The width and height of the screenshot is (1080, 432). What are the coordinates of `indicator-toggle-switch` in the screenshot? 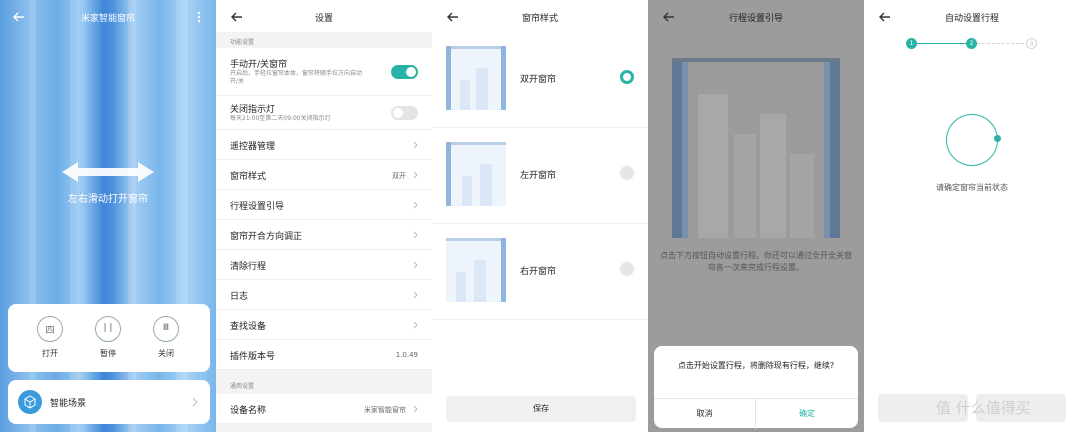 It's located at (404, 113).